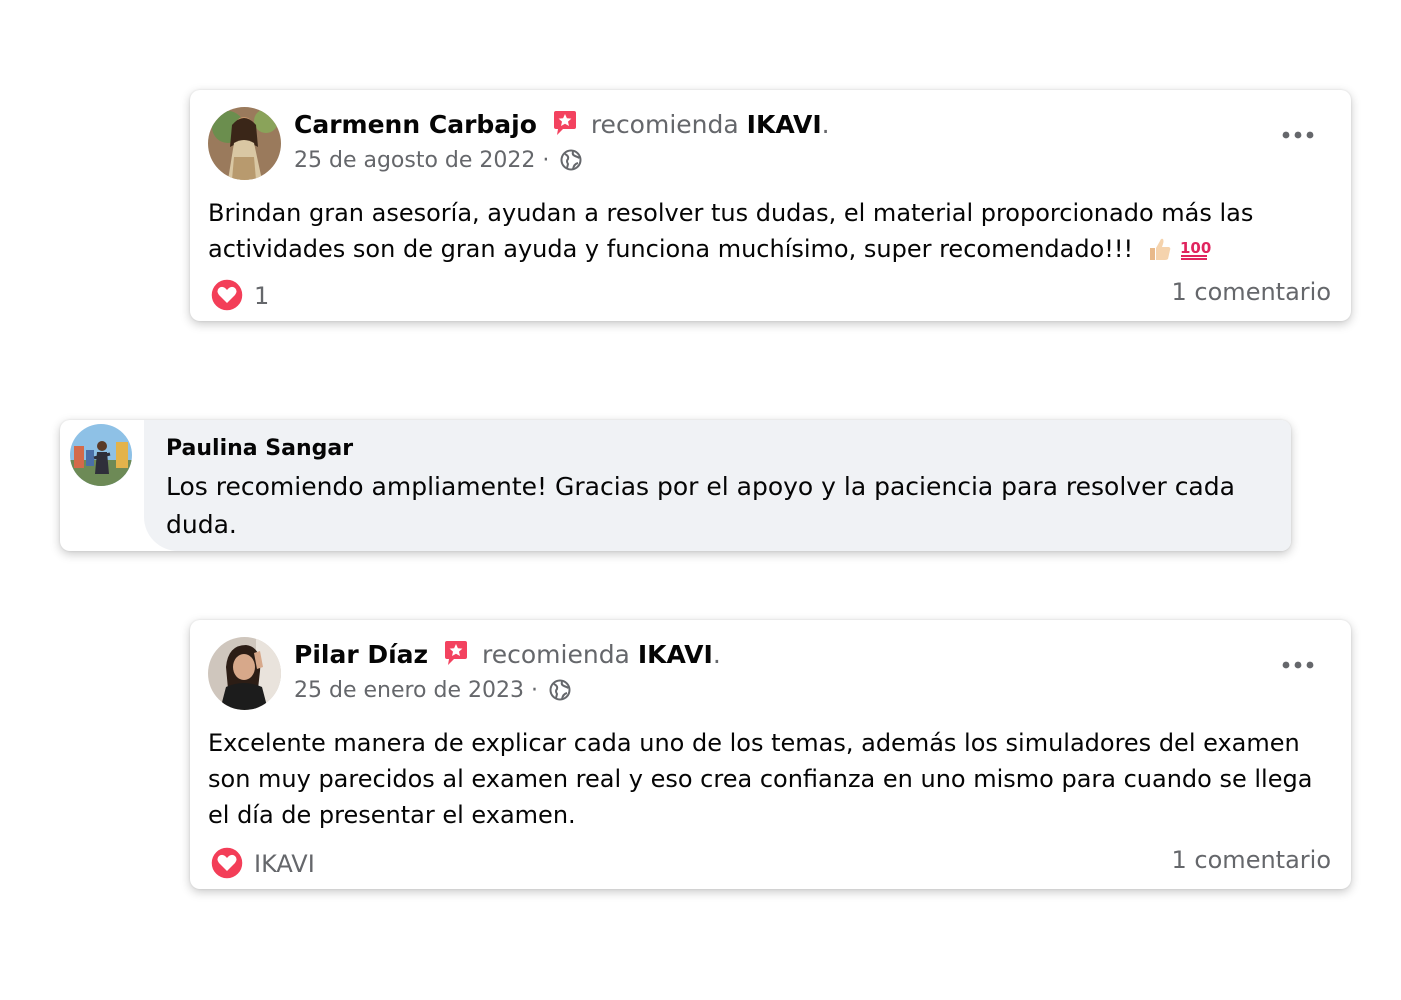 Image resolution: width=1401 pixels, height=1000 pixels. I want to click on svg-text: 100, so click(1195, 248).